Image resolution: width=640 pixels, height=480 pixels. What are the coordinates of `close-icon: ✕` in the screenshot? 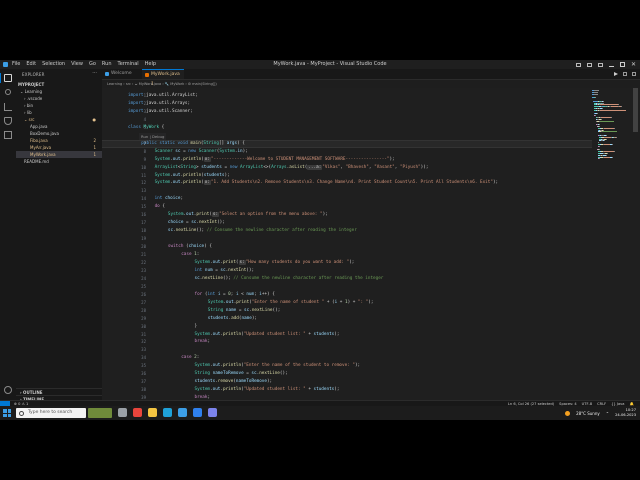 It's located at (633, 64).